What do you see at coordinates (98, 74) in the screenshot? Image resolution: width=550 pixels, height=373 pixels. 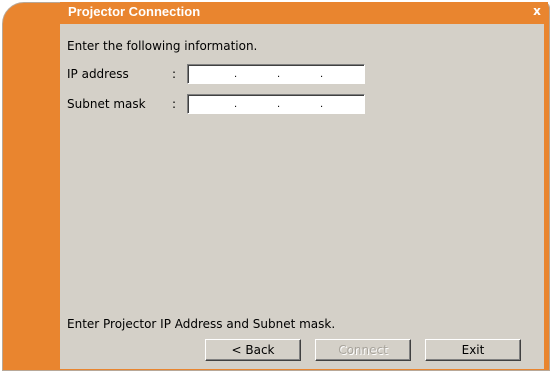 I see `ip-address-label: IP address` at bounding box center [98, 74].